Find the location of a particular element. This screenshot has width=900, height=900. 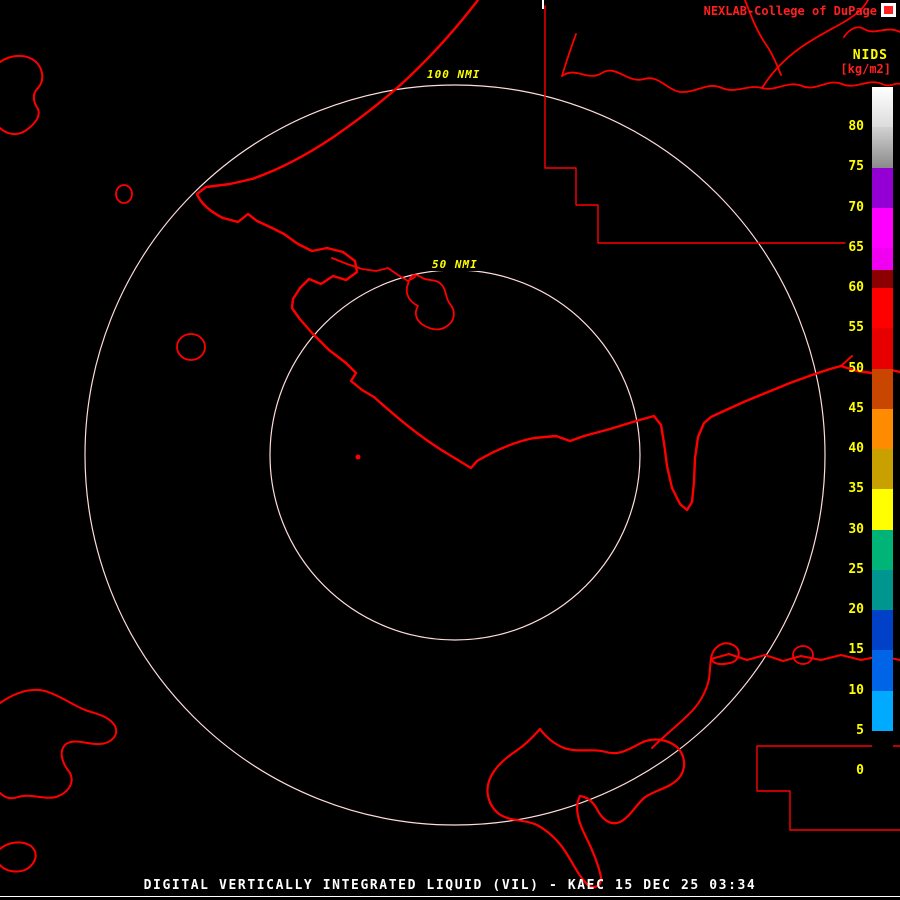

island-bottomleft-path is located at coordinates (59, 744).